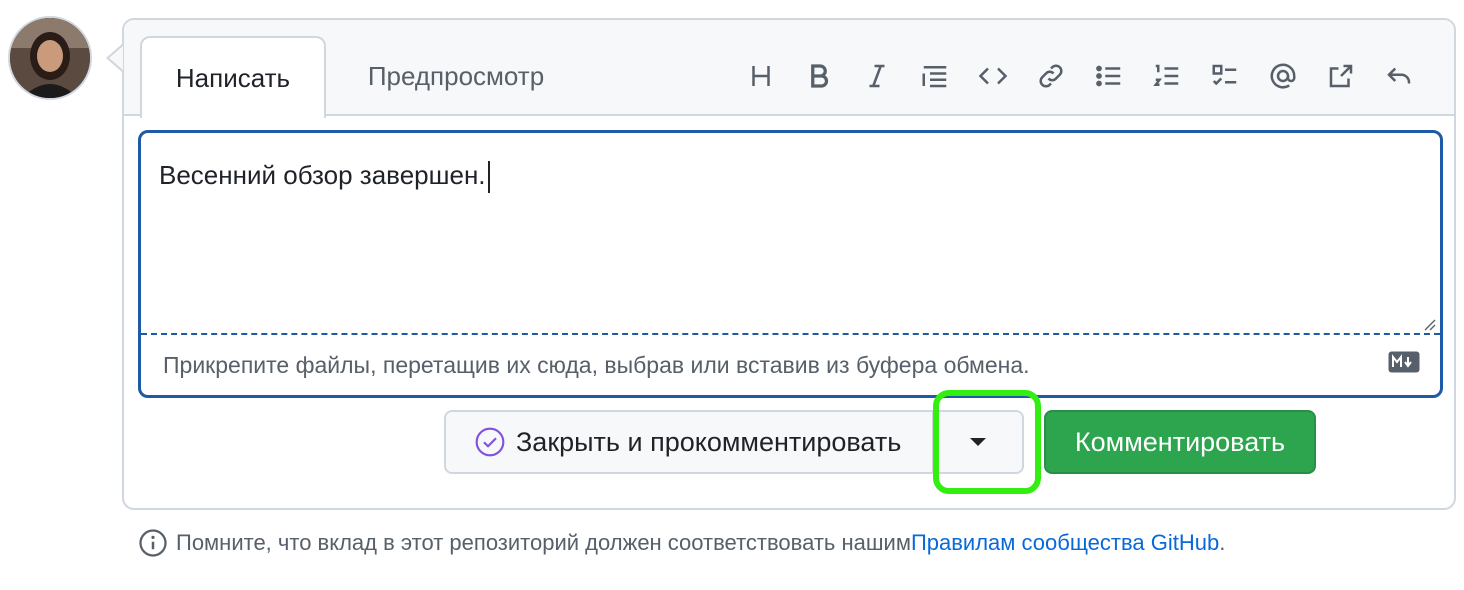 This screenshot has width=1464, height=590. I want to click on dropdown-highlight, so click(987, 442).